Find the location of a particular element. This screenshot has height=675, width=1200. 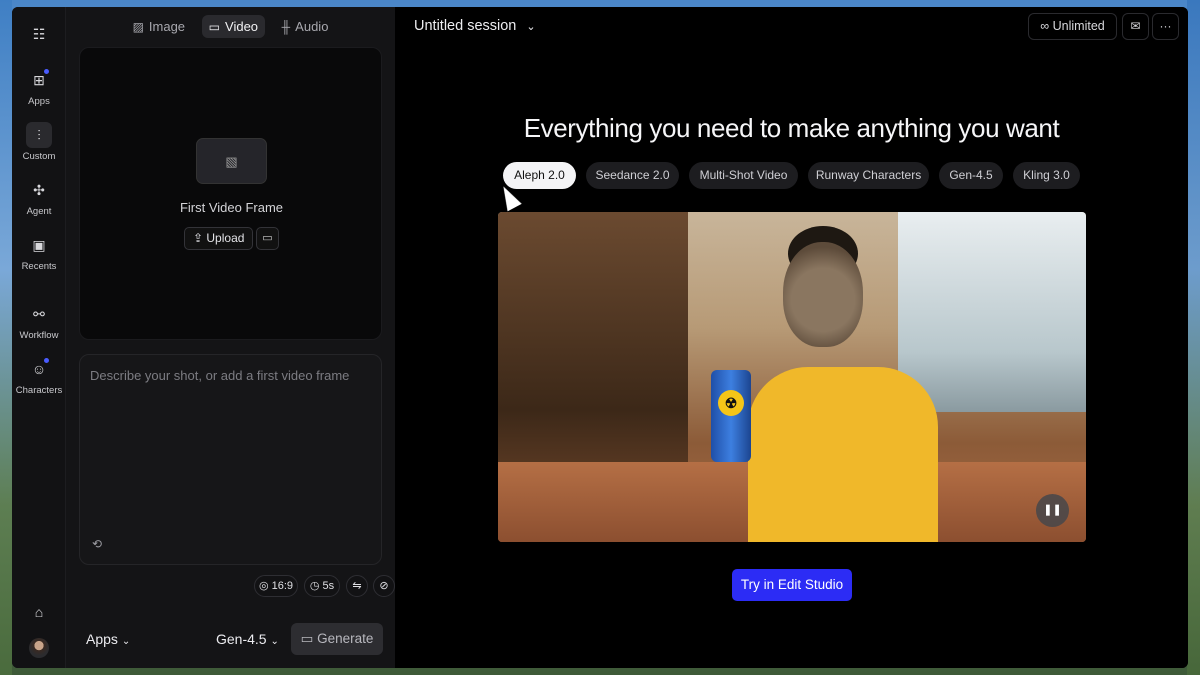

chat-icon: ✉ is located at coordinates (1135, 26).